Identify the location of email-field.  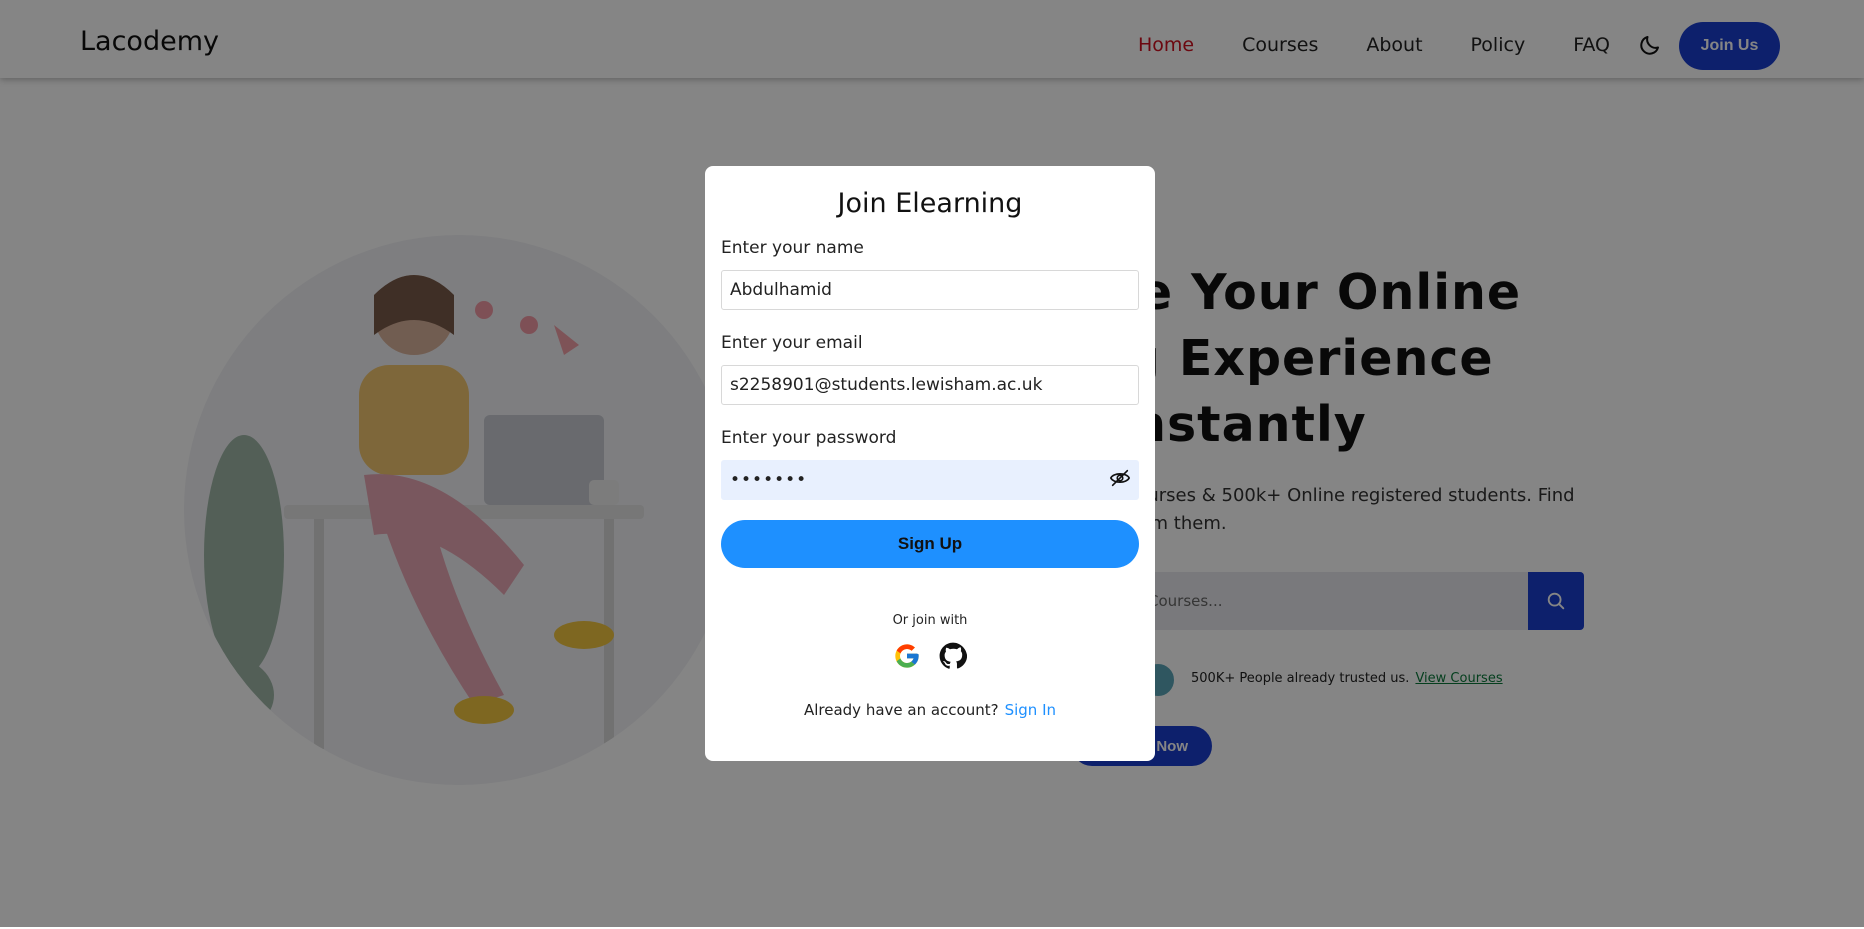
(930, 385).